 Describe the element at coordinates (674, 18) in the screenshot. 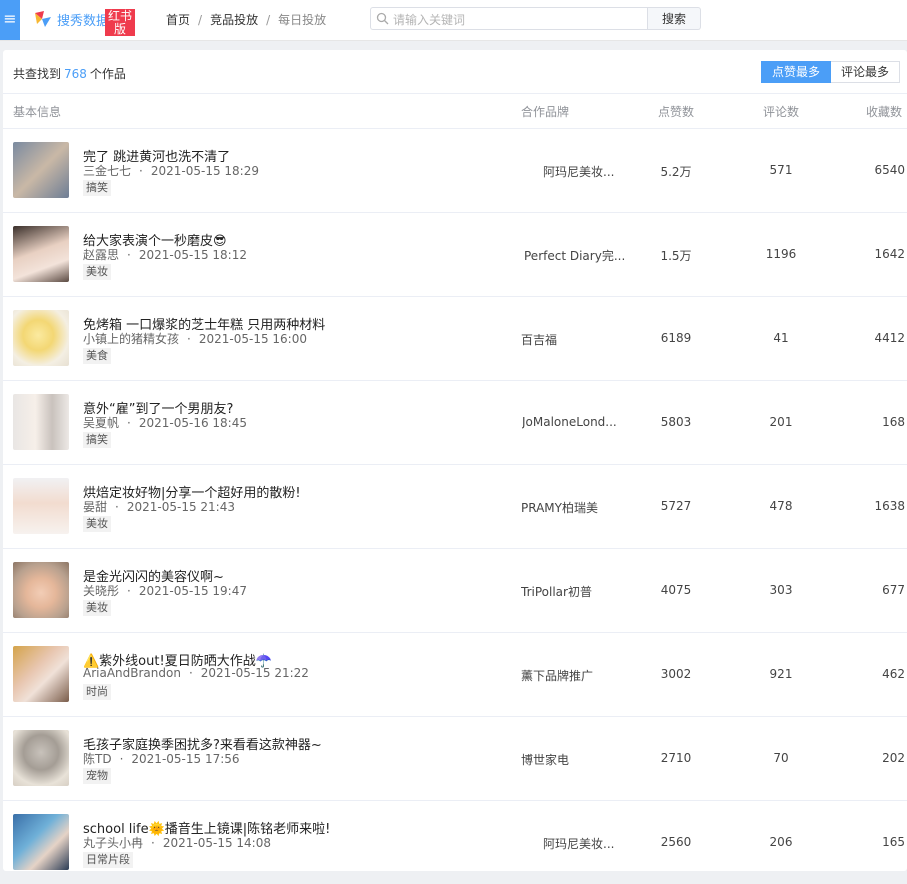

I see `search-button: 搜索` at that location.